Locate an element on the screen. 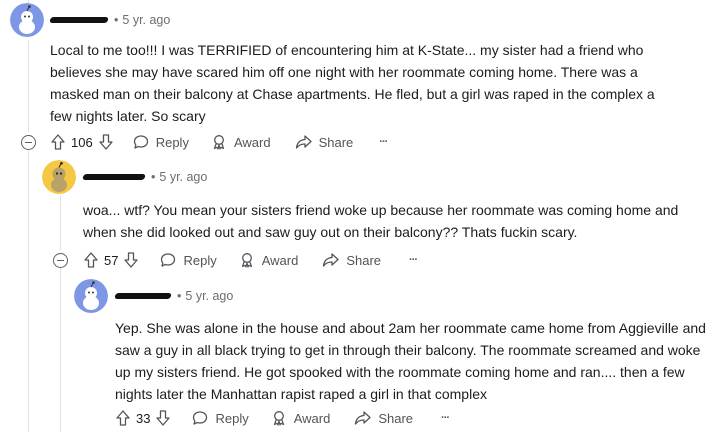 The height and width of the screenshot is (432, 715). vote-controls: 57 is located at coordinates (111, 260).